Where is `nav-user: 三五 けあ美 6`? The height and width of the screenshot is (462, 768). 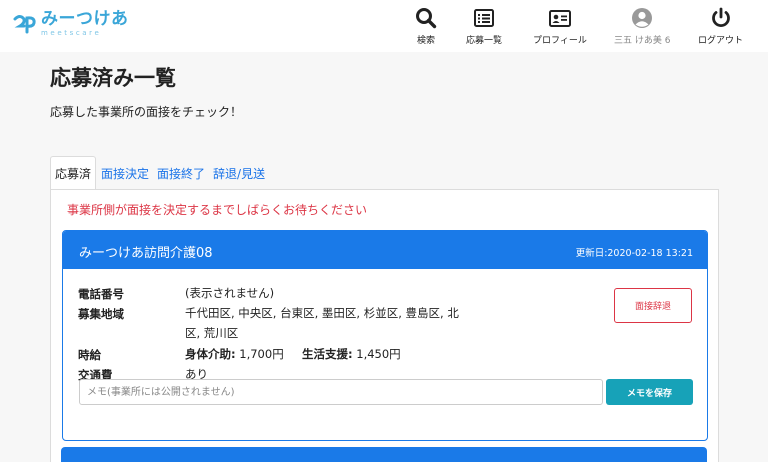
nav-user: 三五 けあ美 6 is located at coordinates (642, 26).